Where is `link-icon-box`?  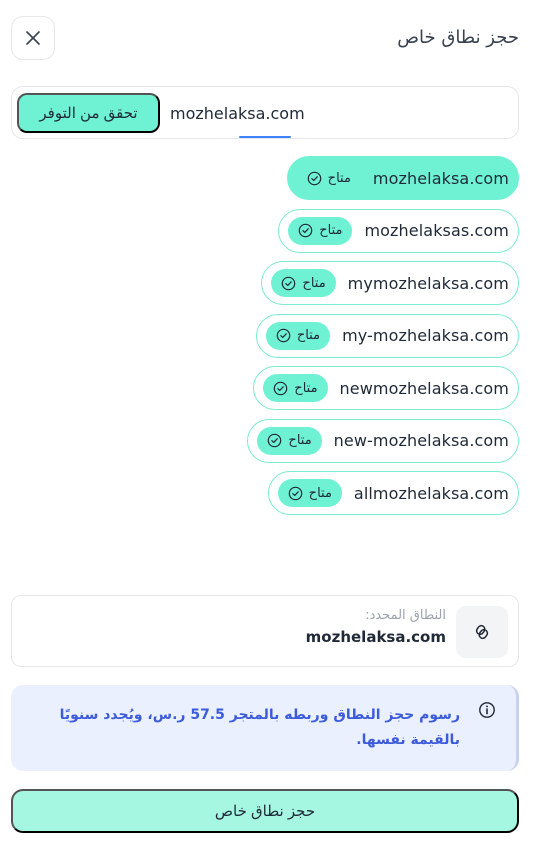
link-icon-box is located at coordinates (482, 632).